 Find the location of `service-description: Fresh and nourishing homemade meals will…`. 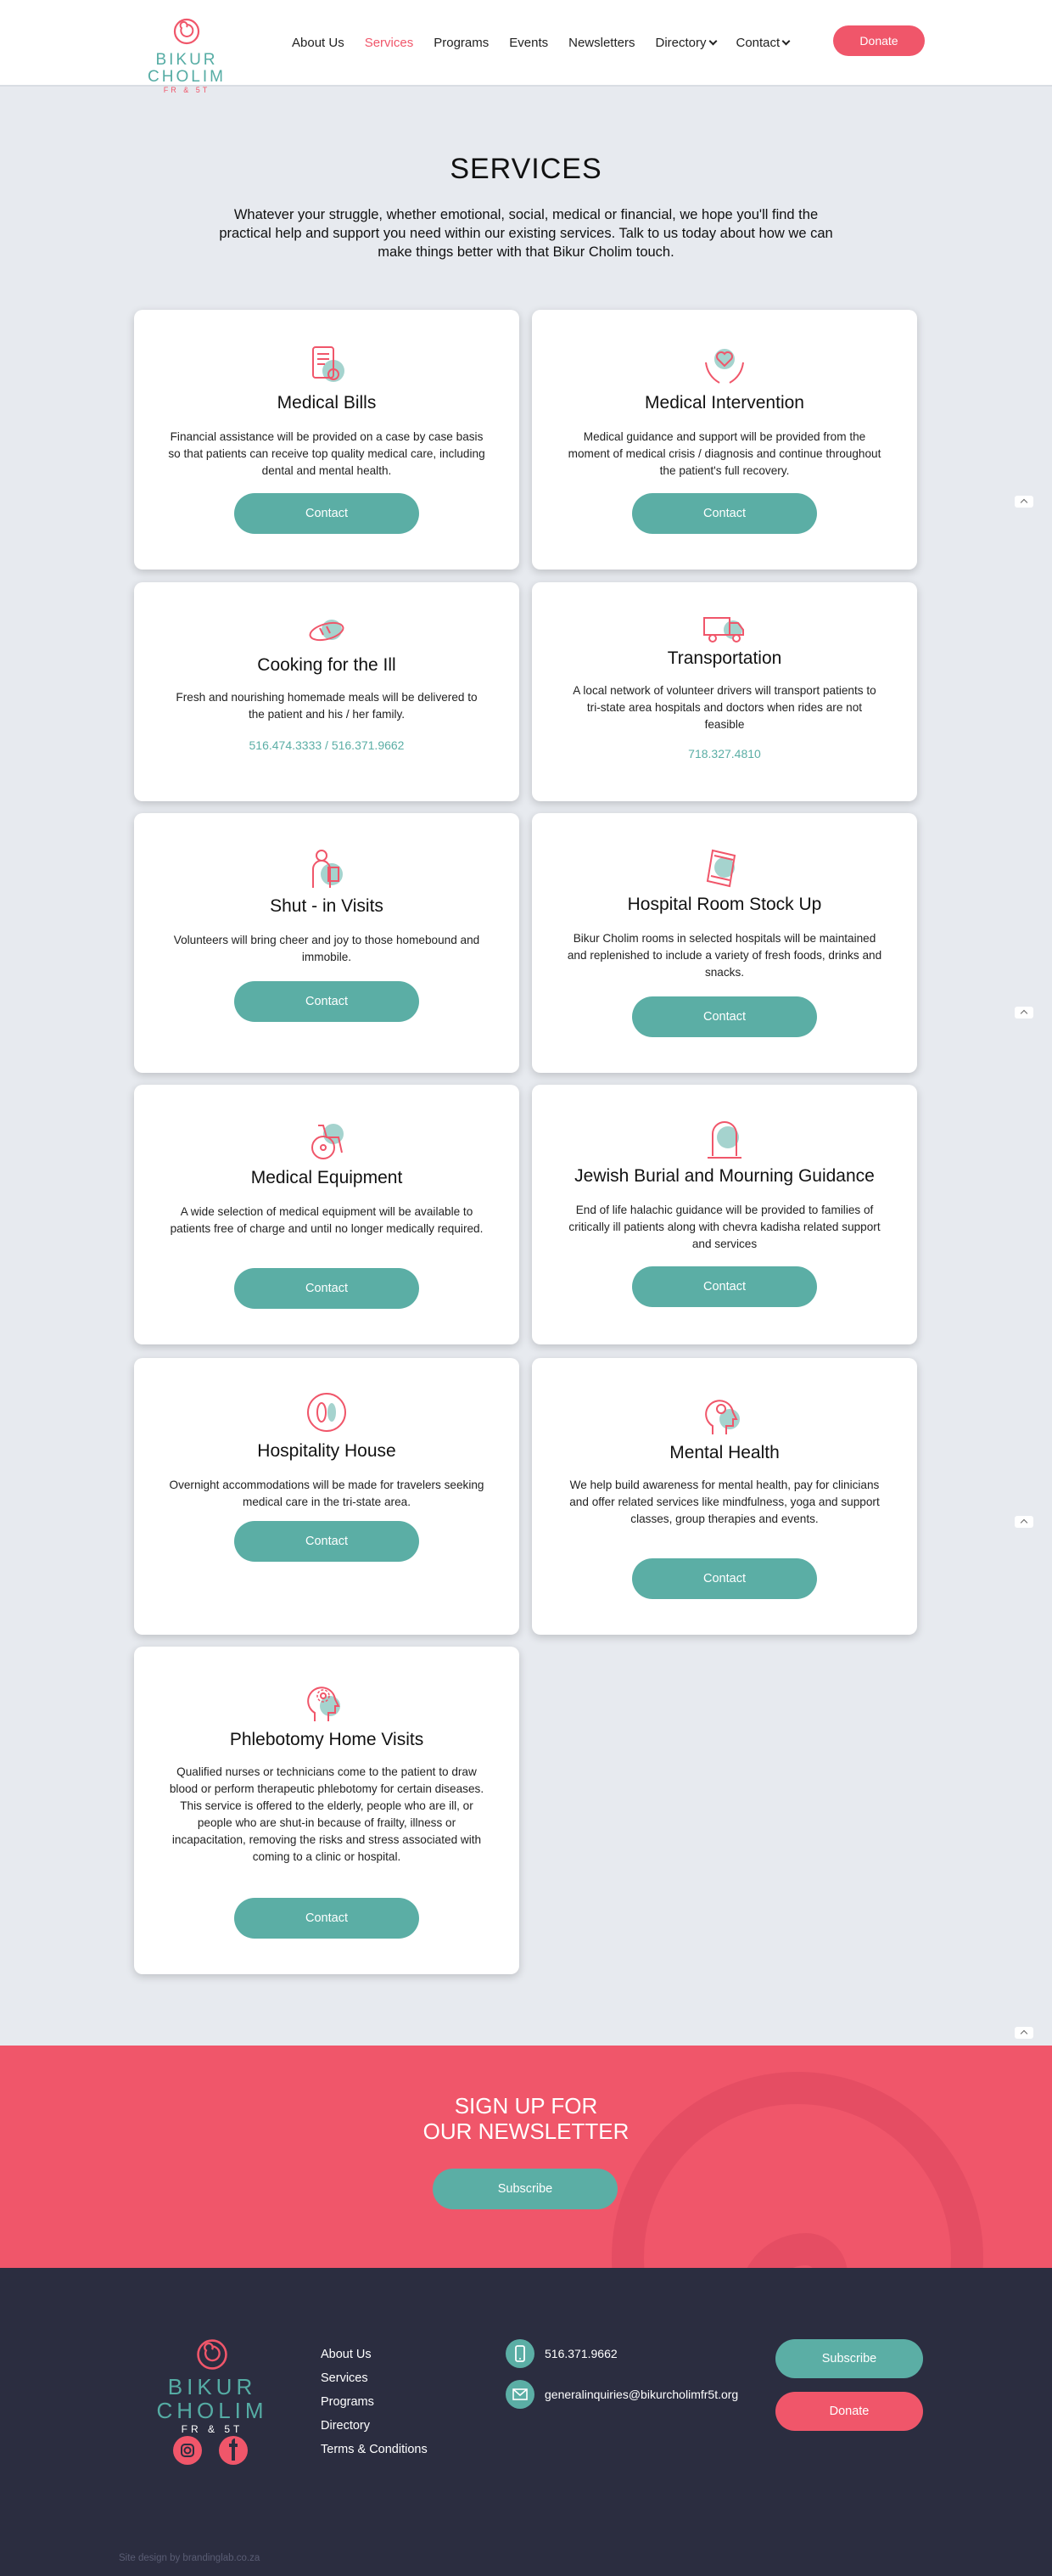

service-description: Fresh and nourishing homemade meals will… is located at coordinates (327, 706).